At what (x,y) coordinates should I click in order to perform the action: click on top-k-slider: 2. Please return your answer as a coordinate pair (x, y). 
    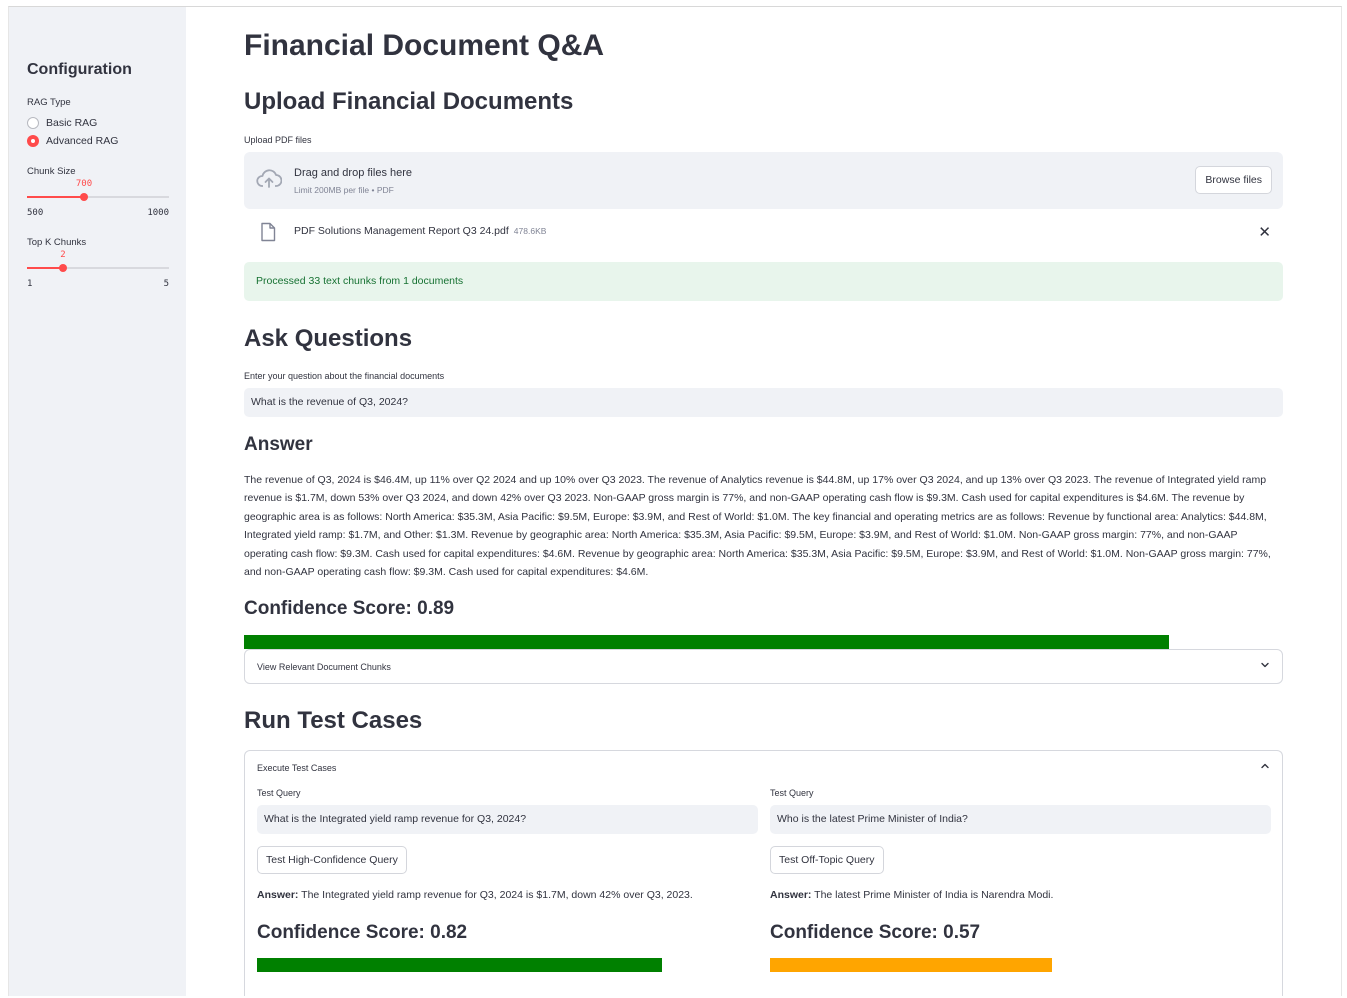
    Looking at the image, I should click on (98, 261).